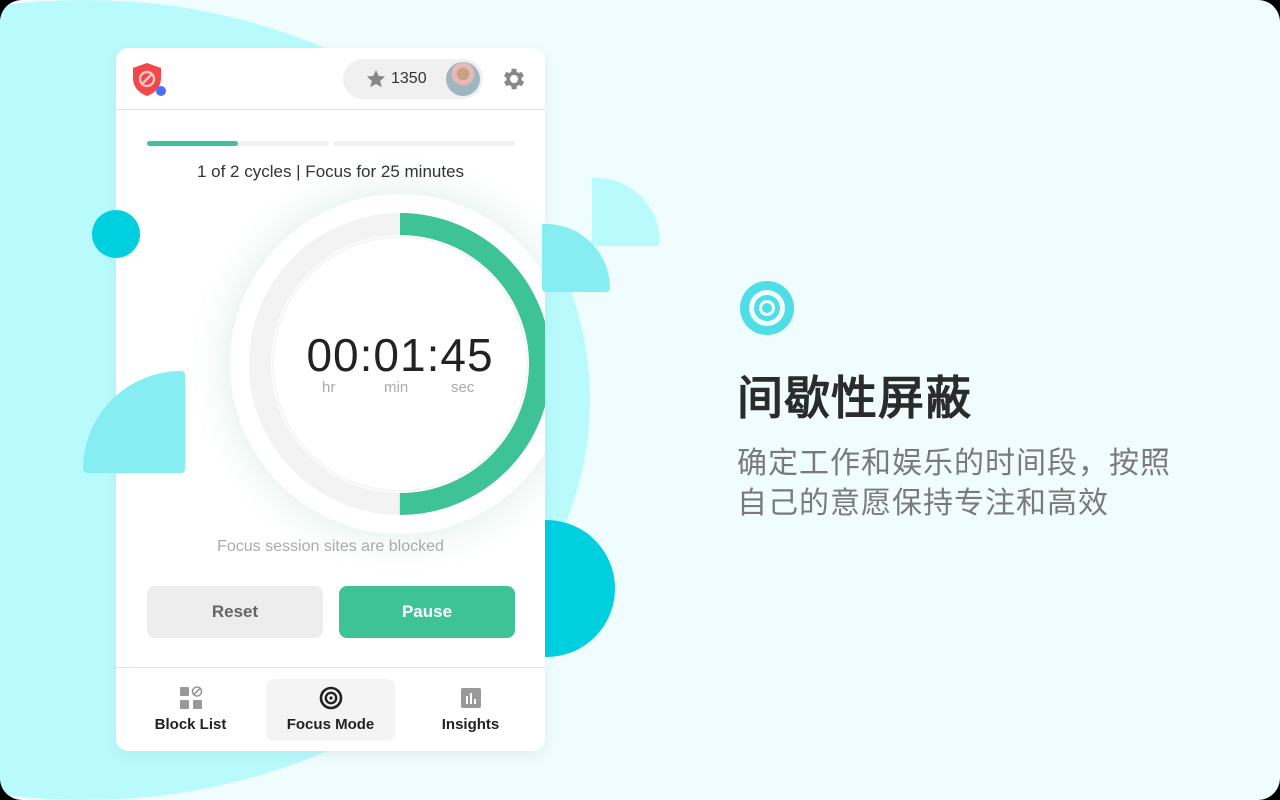 This screenshot has height=800, width=1280. What do you see at coordinates (427, 612) in the screenshot?
I see `pause-button: Pause` at bounding box center [427, 612].